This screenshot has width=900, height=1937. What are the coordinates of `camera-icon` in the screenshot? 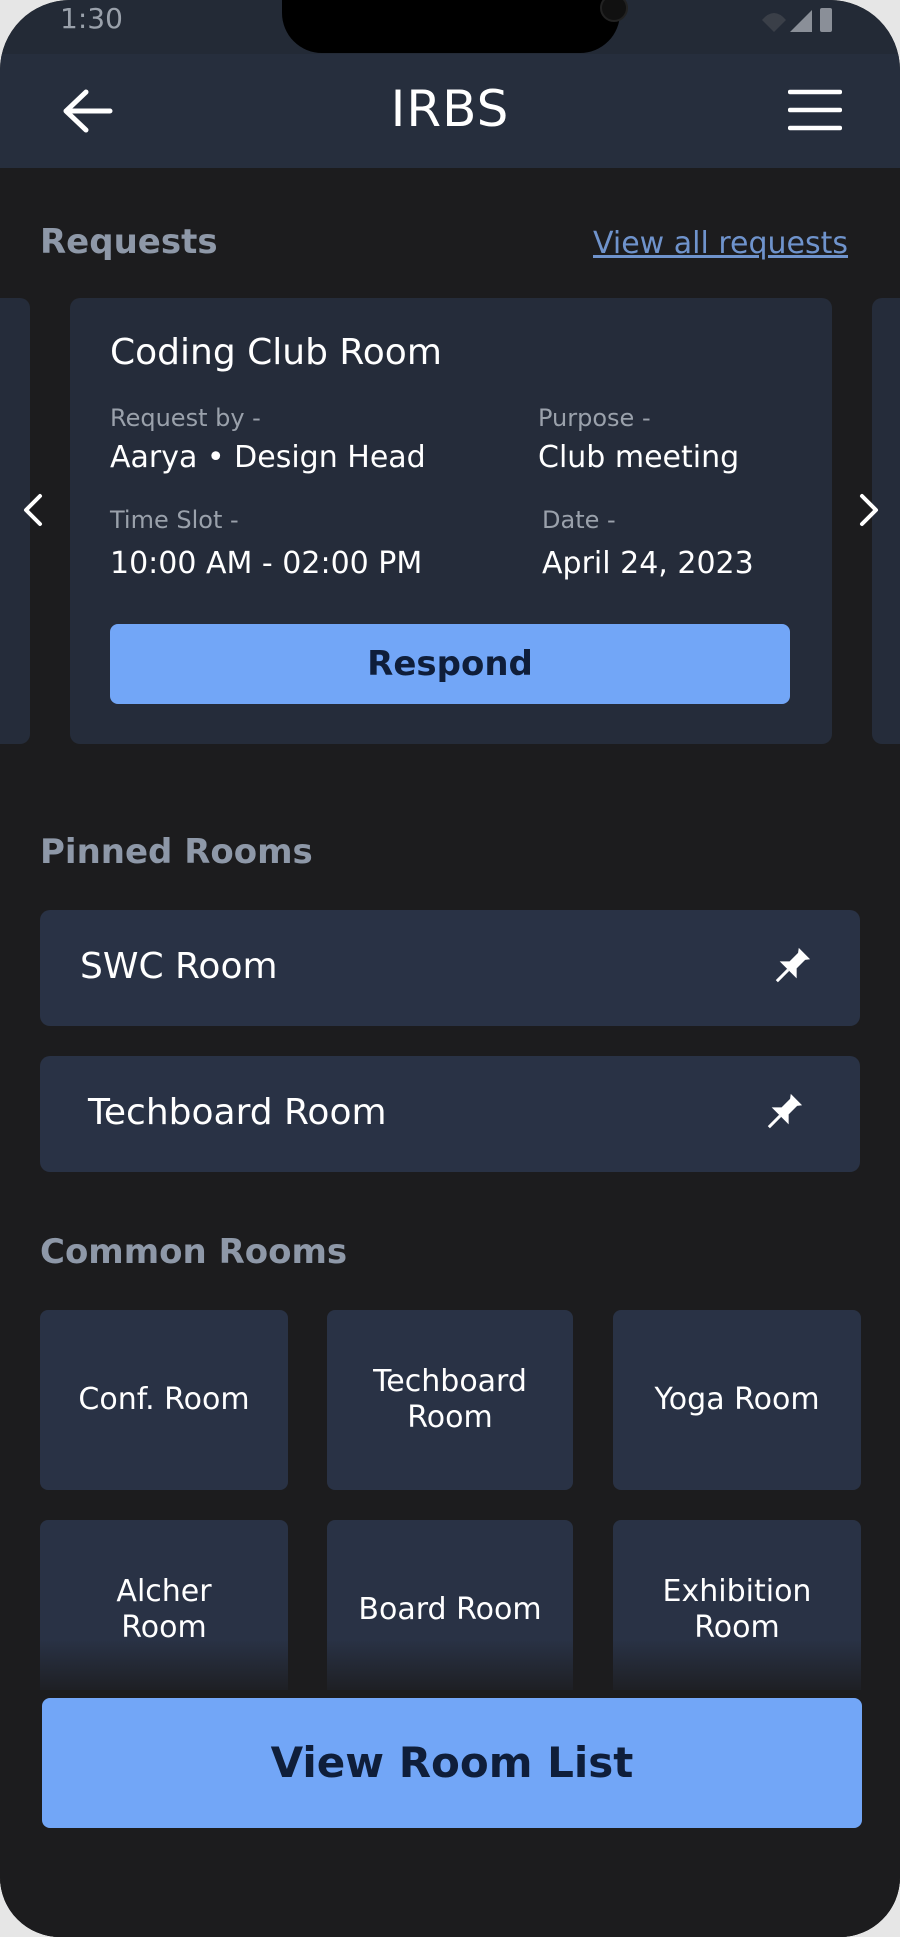 It's located at (614, 11).